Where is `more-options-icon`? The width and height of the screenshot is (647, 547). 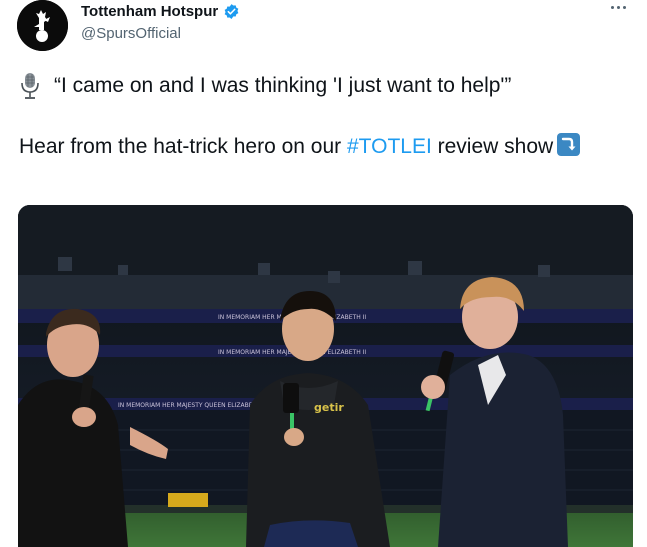
more-options-icon is located at coordinates (618, 7).